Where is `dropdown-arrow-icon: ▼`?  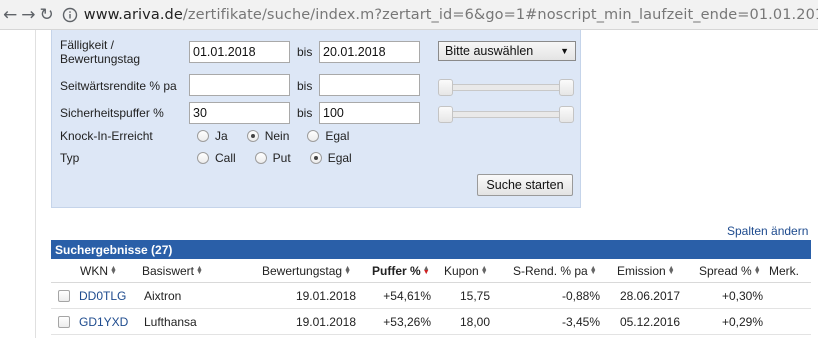 dropdown-arrow-icon: ▼ is located at coordinates (564, 51).